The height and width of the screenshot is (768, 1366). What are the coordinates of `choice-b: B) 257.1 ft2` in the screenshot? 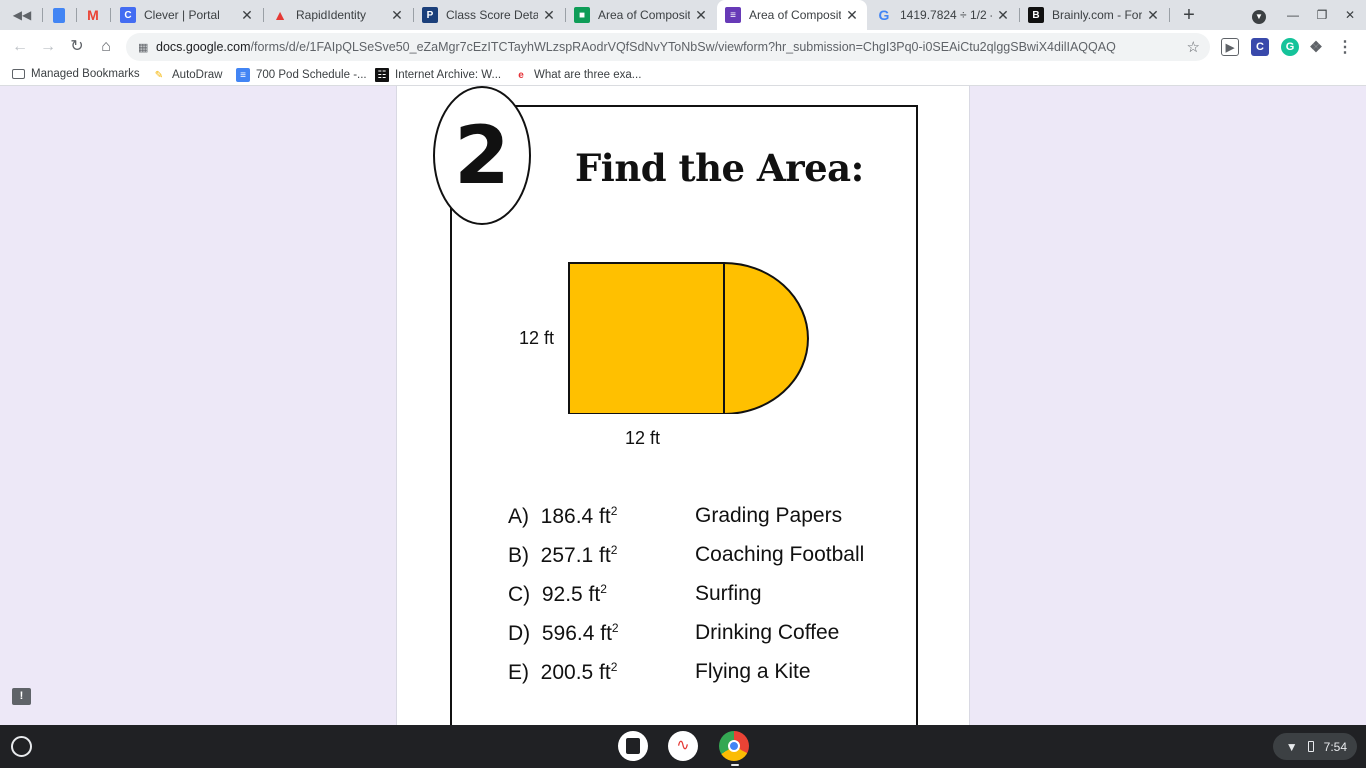 It's located at (562, 555).